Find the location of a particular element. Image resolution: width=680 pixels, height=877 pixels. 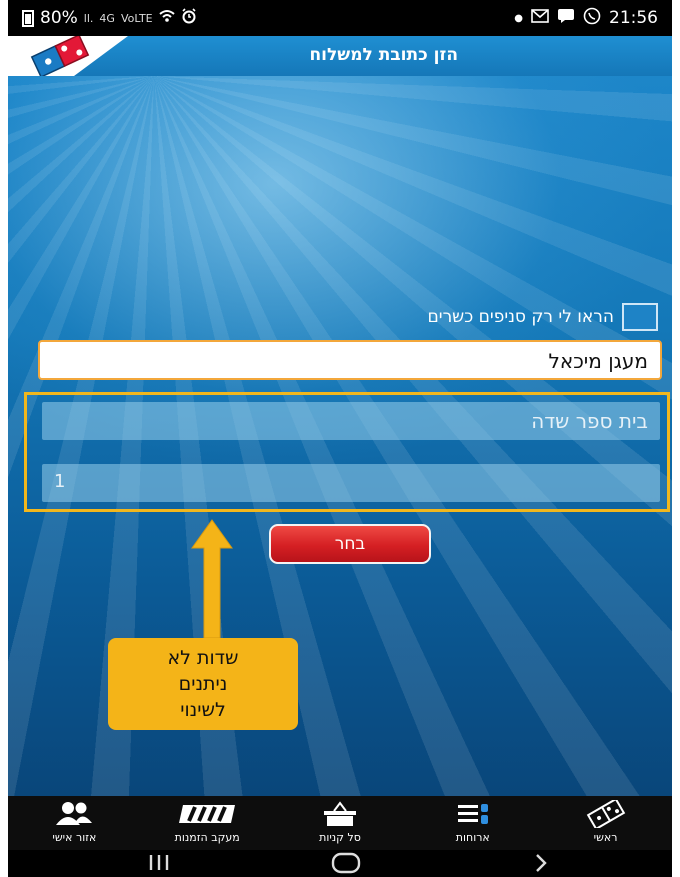

nav-item-meals: ארוחות is located at coordinates (472, 823).